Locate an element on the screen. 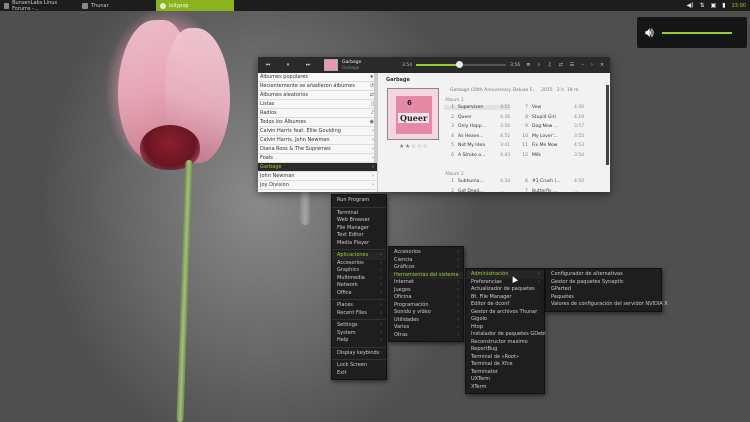  menu-item: Aplicaciones › is located at coordinates (359, 256).